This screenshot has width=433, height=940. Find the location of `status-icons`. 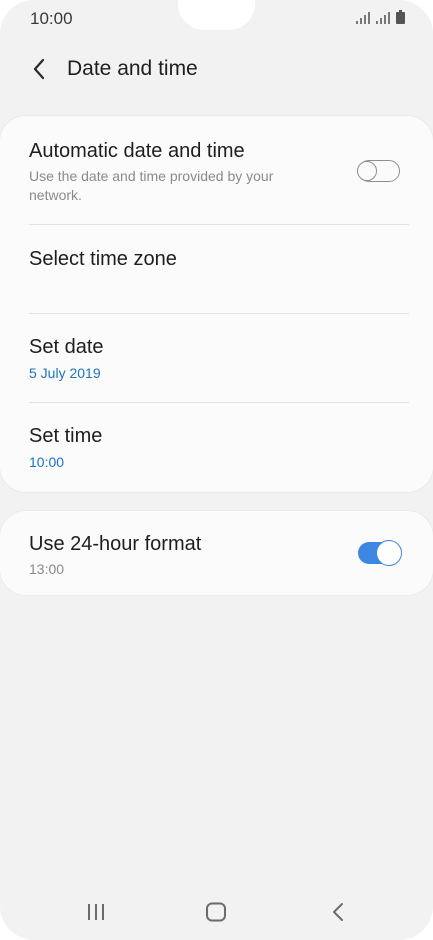

status-icons is located at coordinates (380, 17).